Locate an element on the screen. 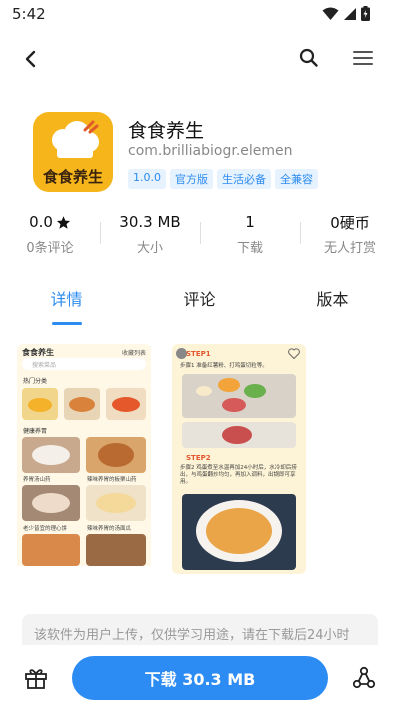 The height and width of the screenshot is (711, 400). shot1-caption: 养胃汤山药 is located at coordinates (37, 480).